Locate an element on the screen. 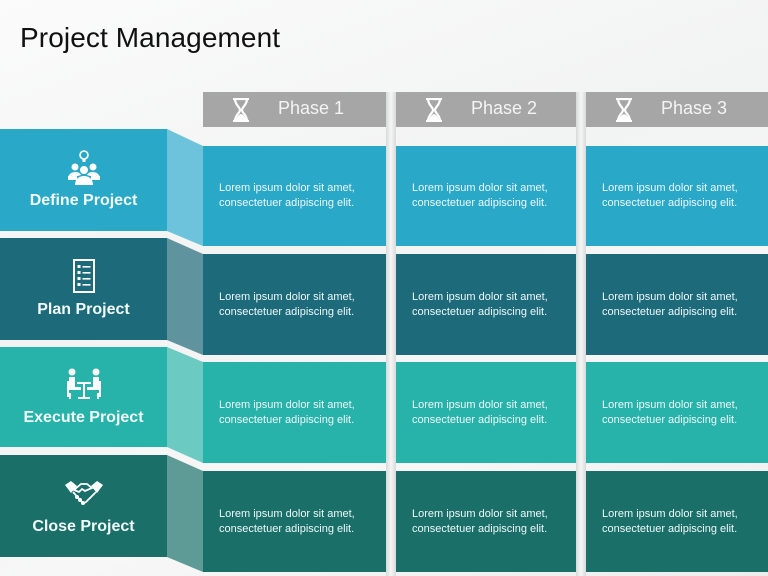 This screenshot has width=768, height=576. row-name: Close Project is located at coordinates (83, 526).